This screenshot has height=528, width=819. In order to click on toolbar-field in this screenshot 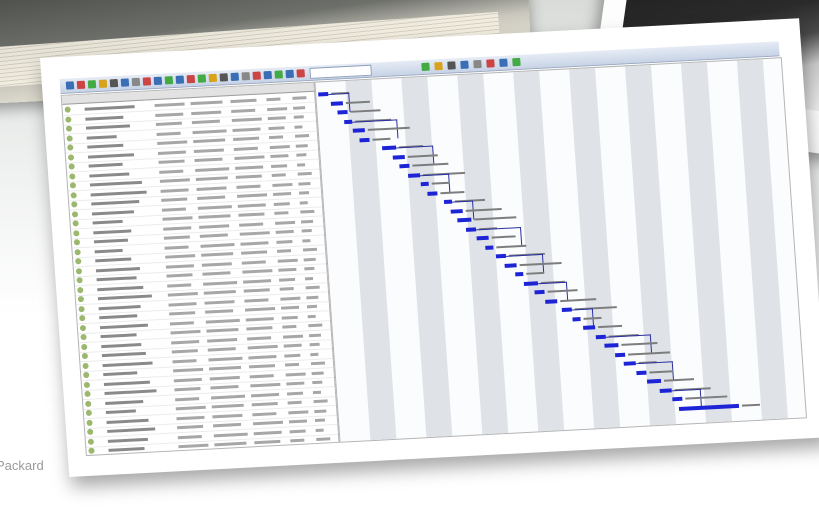, I will do `click(341, 71)`.